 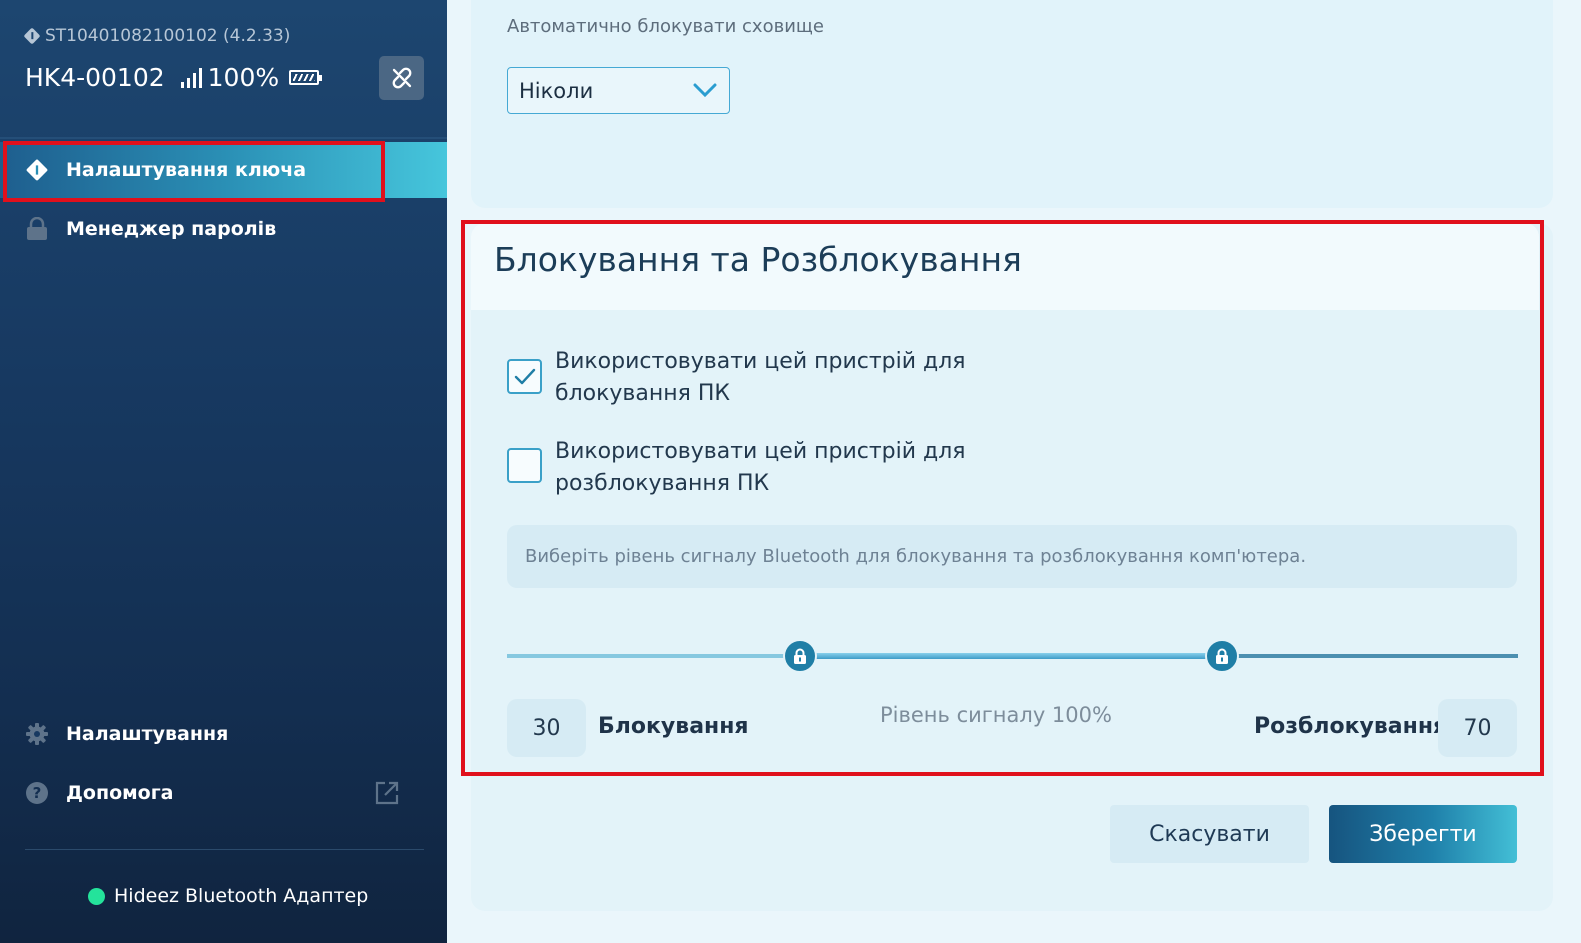 I want to click on gear-icon, so click(x=37, y=734).